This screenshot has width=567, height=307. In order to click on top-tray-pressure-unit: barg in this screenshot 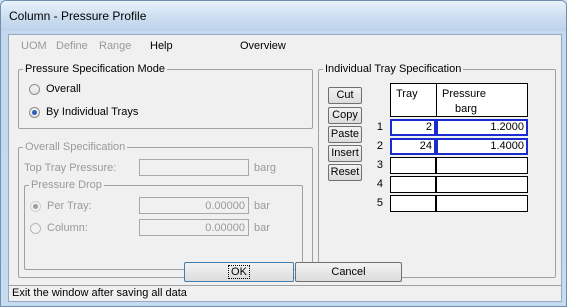, I will do `click(265, 168)`.